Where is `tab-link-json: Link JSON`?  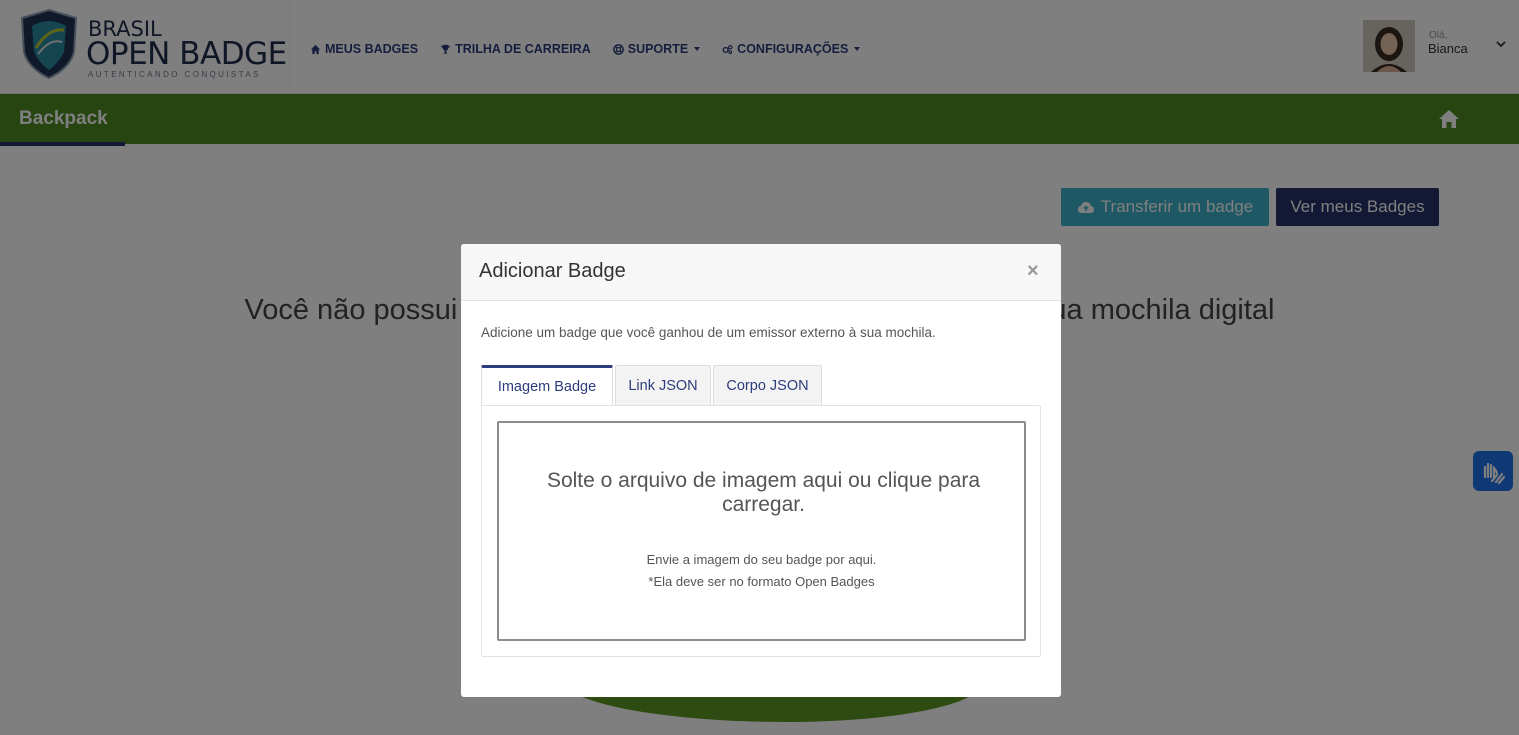
tab-link-json: Link JSON is located at coordinates (663, 385).